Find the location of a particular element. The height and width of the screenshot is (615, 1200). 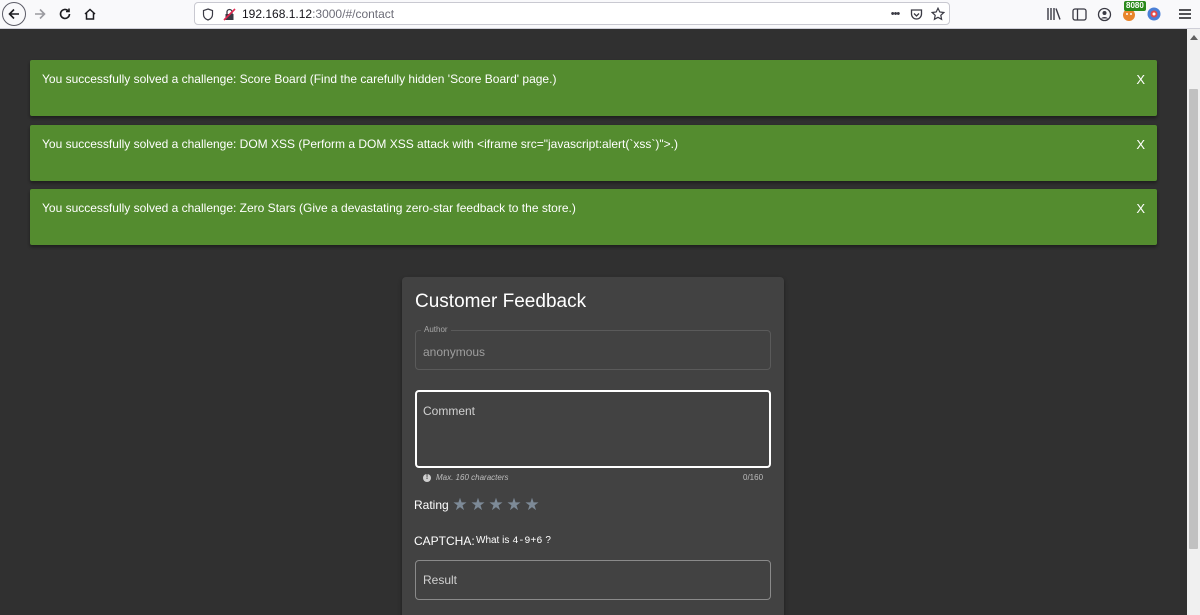

info-icon: ! is located at coordinates (427, 477).